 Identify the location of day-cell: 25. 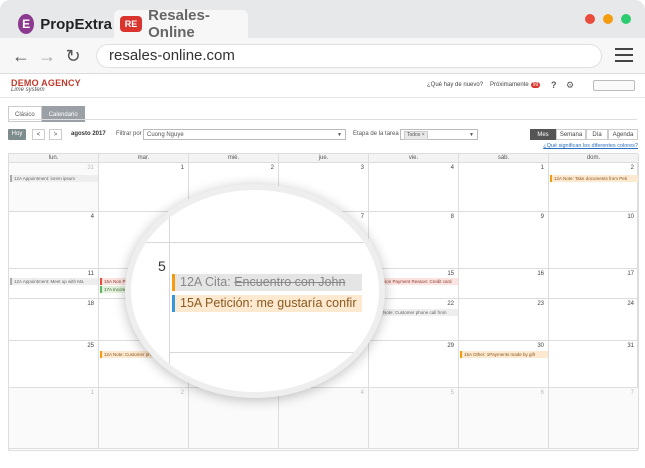
(54, 364).